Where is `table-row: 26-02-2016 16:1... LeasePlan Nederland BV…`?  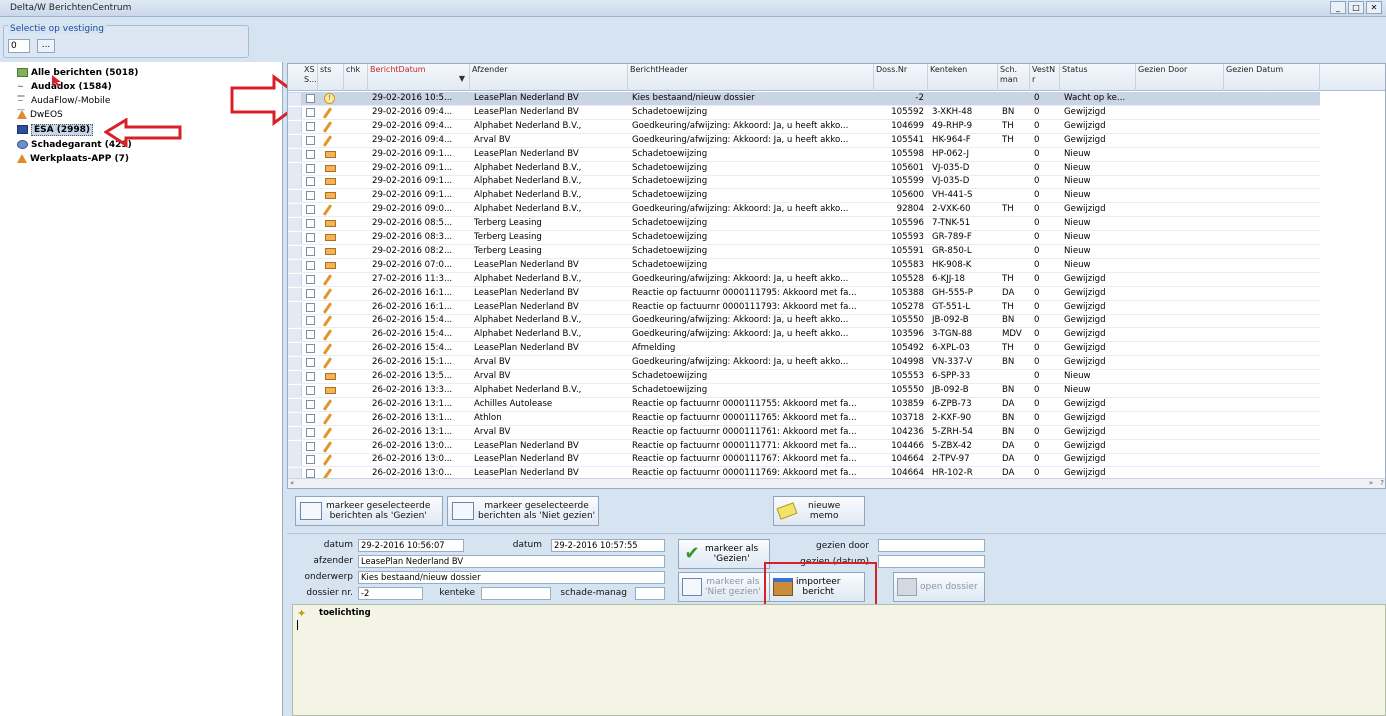
table-row: 26-02-2016 16:1... LeasePlan Nederland BV… is located at coordinates (804, 308).